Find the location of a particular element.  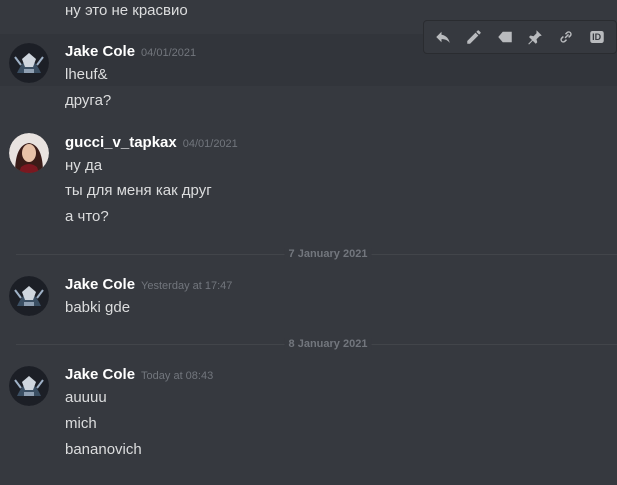

message-text: ты для меня как друг is located at coordinates (138, 190).